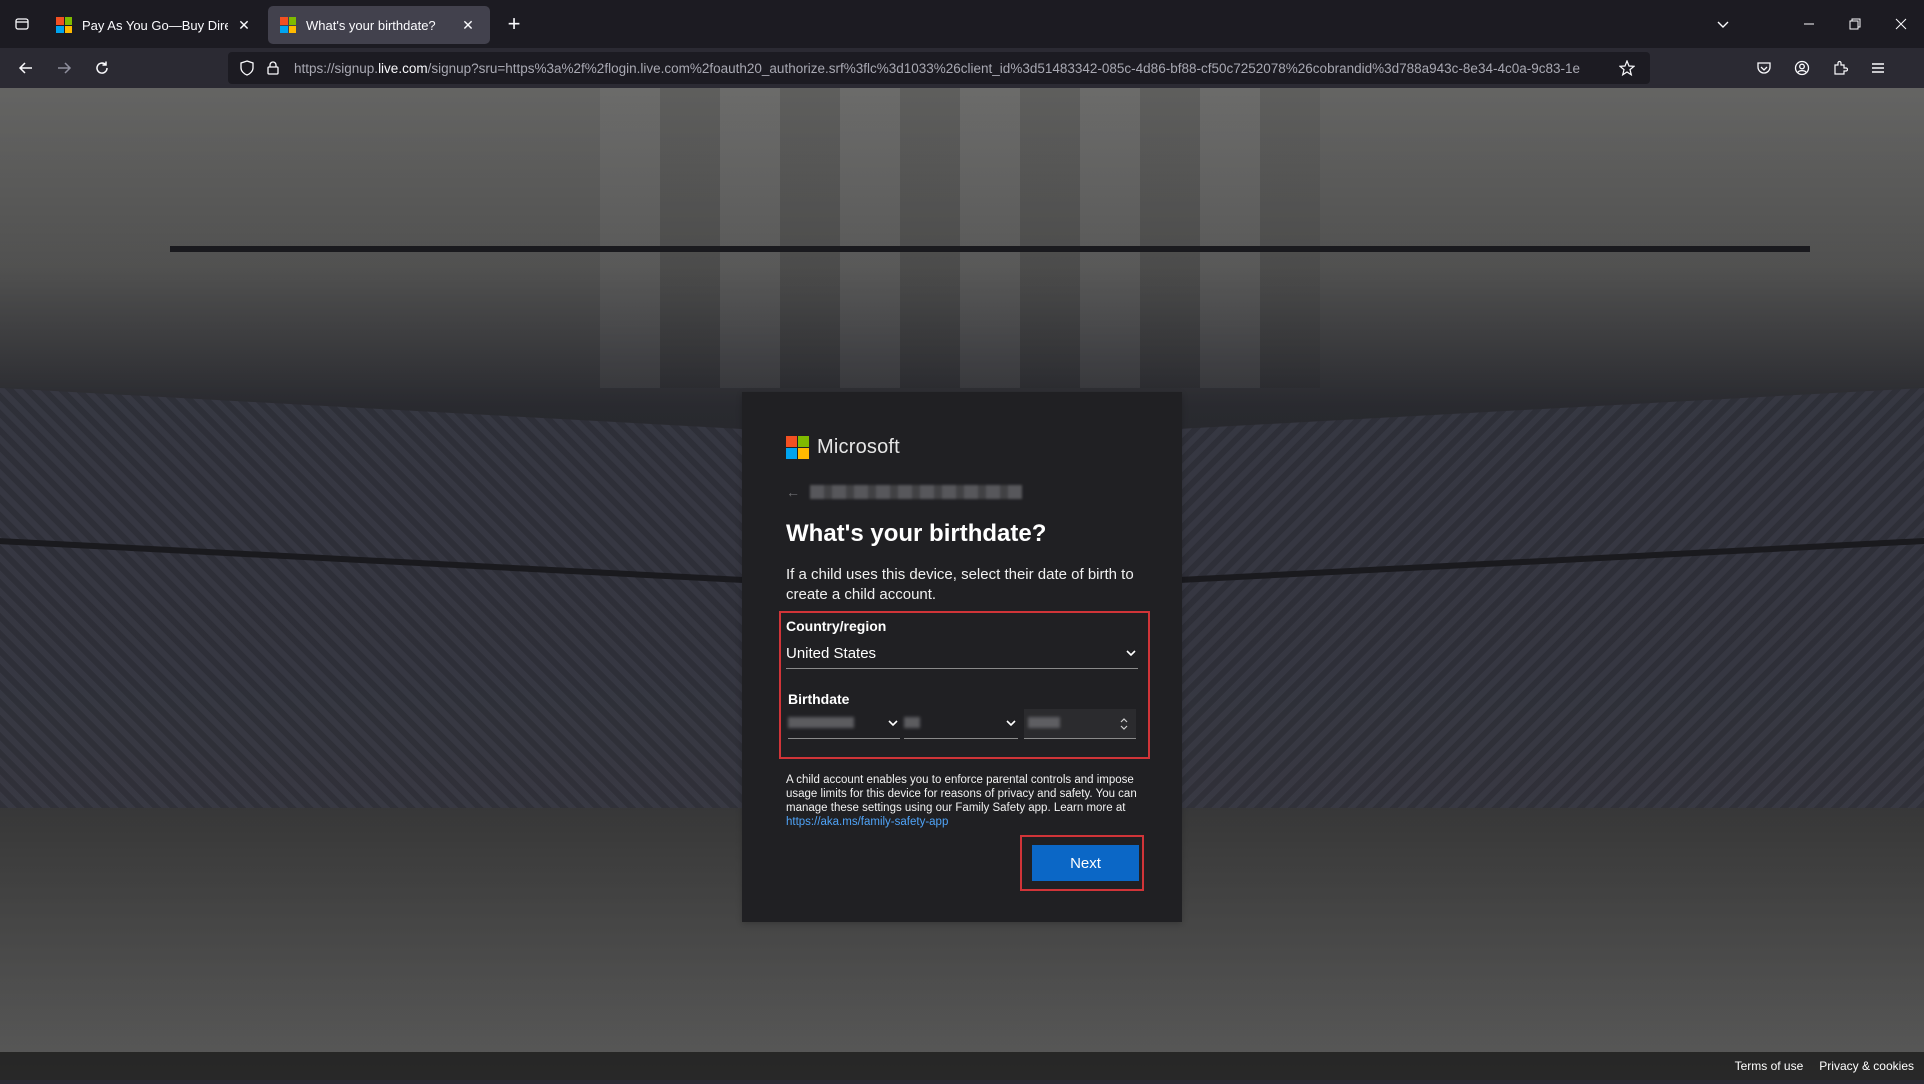 The height and width of the screenshot is (1084, 1924). Describe the element at coordinates (371, 25) in the screenshot. I see `tab-title: What's your birthdate?` at that location.